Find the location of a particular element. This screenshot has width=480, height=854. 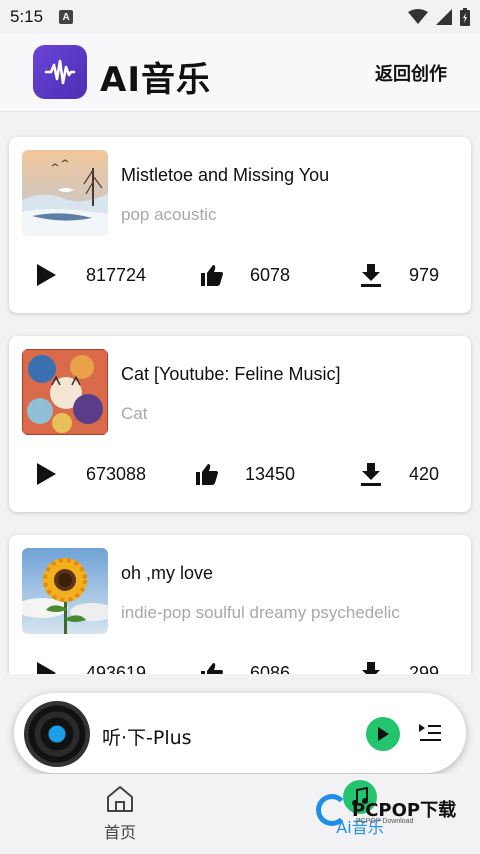

status-bar: 5:15 A is located at coordinates (240, 17).